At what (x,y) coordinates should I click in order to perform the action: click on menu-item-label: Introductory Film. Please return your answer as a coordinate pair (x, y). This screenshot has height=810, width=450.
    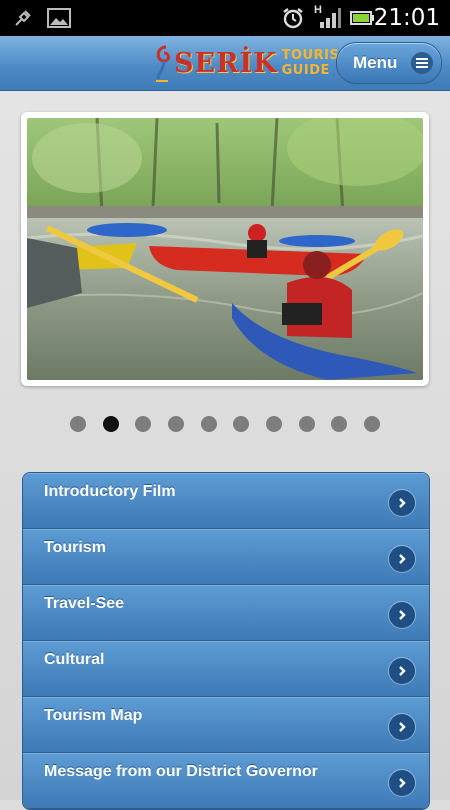
    Looking at the image, I should click on (110, 491).